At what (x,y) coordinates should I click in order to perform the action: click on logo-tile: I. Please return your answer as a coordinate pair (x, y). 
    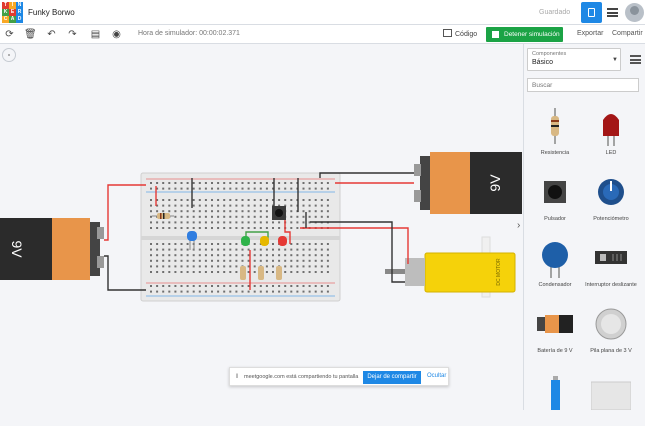
    Looking at the image, I should click on (12, 5).